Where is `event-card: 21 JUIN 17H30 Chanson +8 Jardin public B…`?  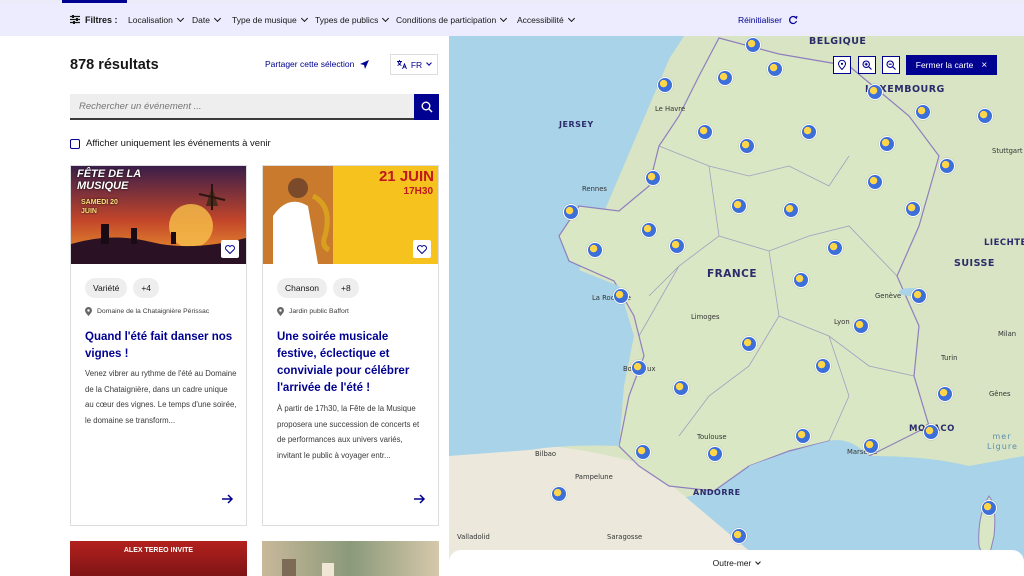 event-card: 21 JUIN 17H30 Chanson +8 Jardin public B… is located at coordinates (350, 345).